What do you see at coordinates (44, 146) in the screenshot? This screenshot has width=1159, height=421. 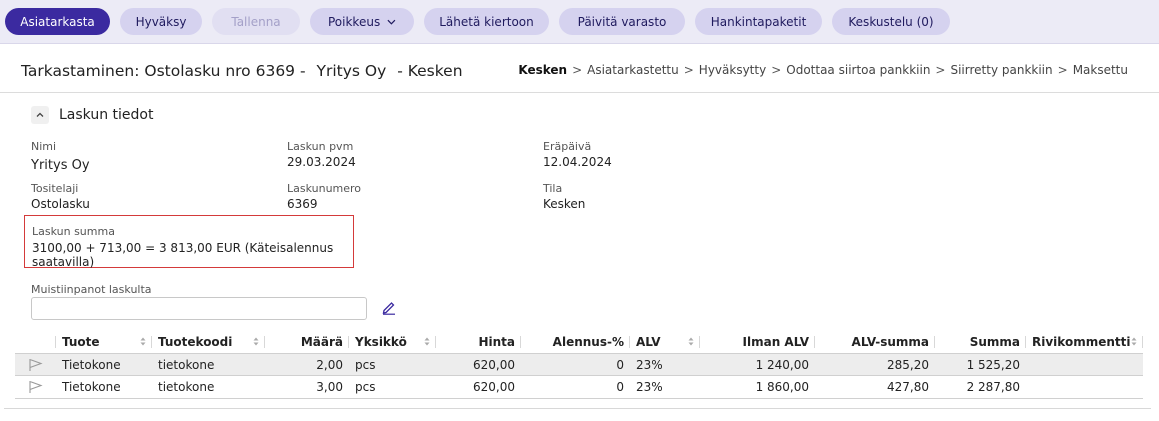 I see `field-label: Nimi` at bounding box center [44, 146].